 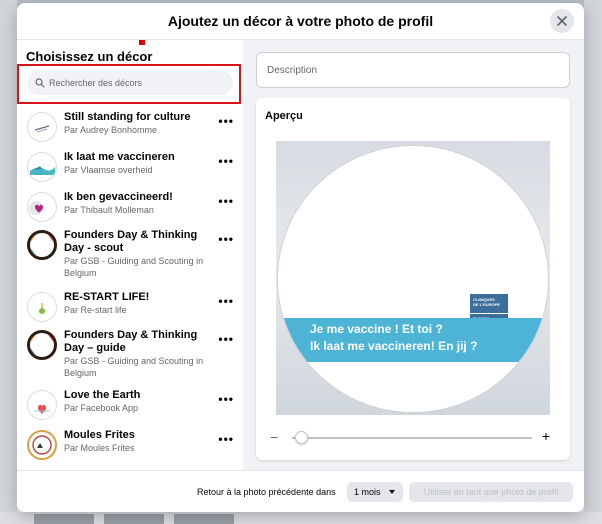 I want to click on zoom-out-button: −, so click(x=274, y=437).